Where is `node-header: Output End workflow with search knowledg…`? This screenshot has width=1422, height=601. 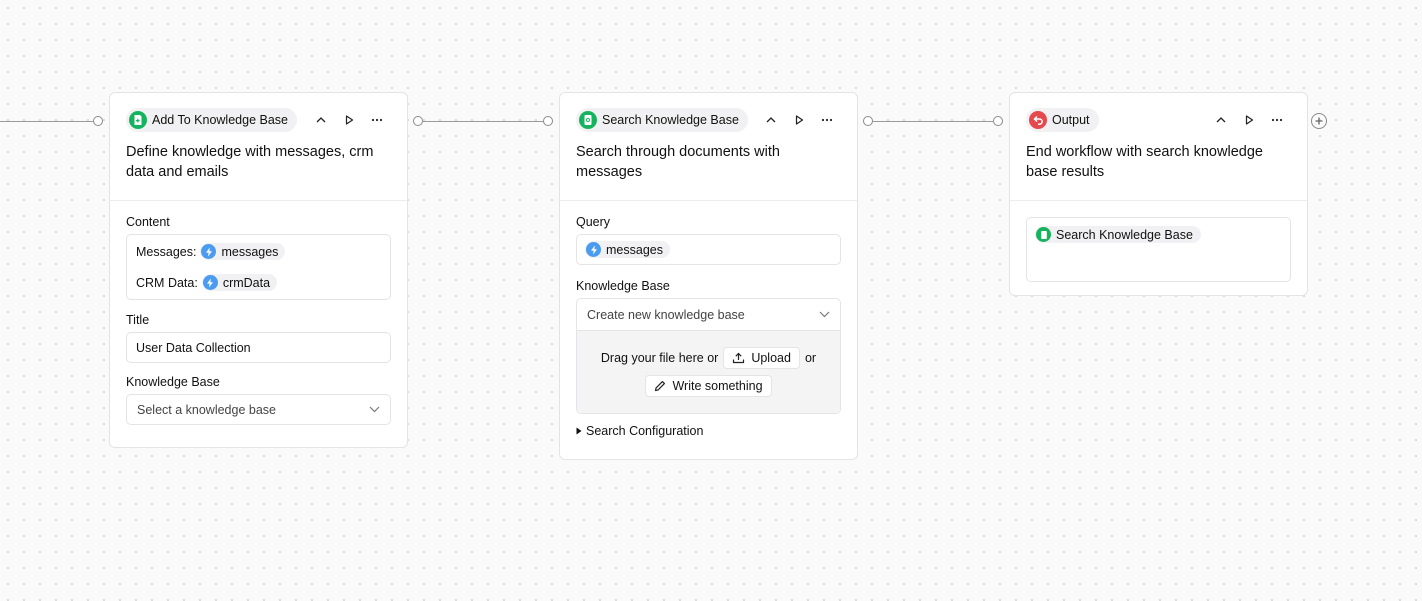
node-header: Output End workflow with search knowledg… is located at coordinates (1158, 147).